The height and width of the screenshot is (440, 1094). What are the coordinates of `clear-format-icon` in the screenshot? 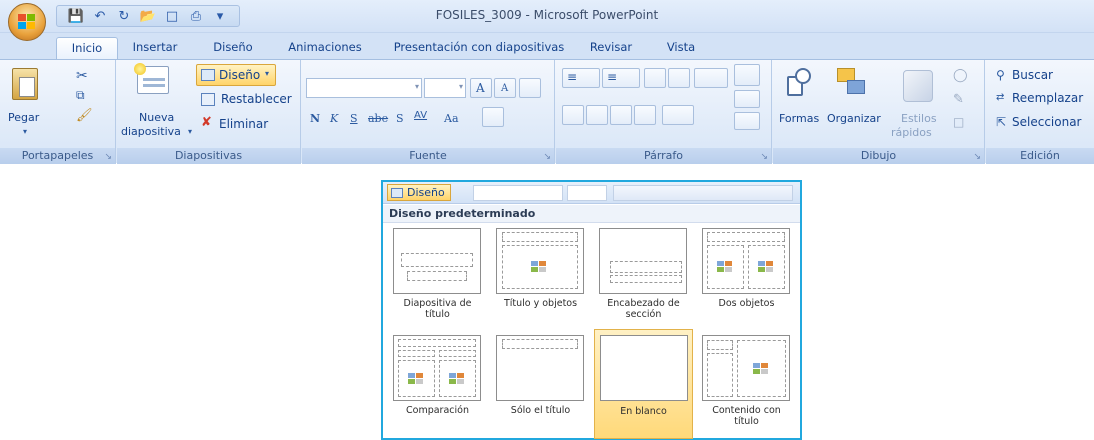 It's located at (530, 88).